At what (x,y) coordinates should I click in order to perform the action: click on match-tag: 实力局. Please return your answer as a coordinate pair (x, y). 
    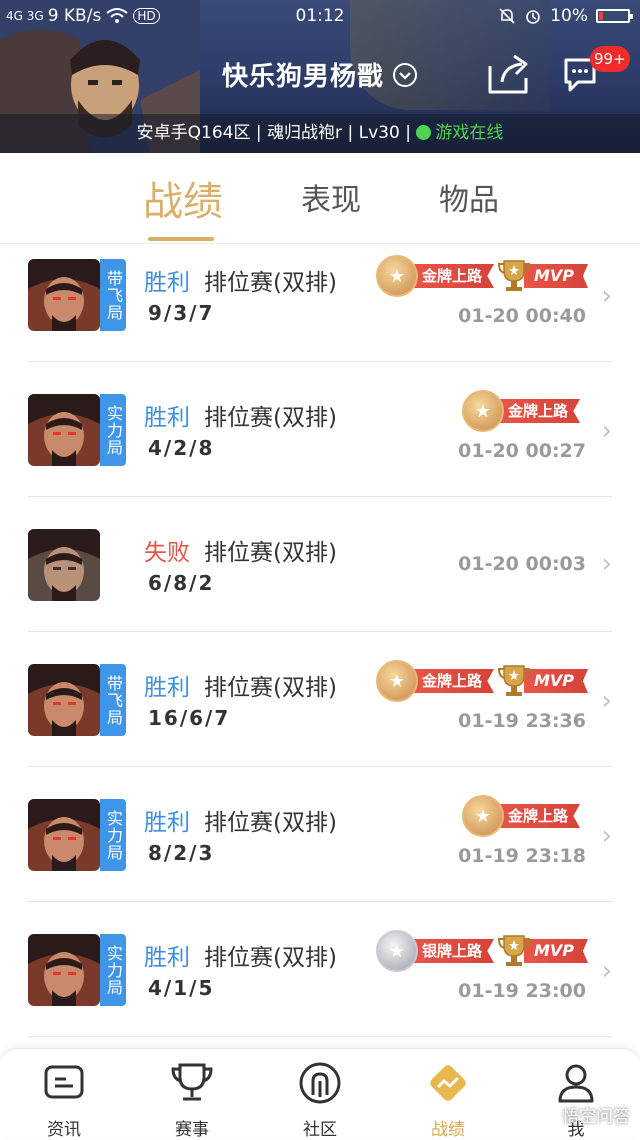
    Looking at the image, I should click on (113, 430).